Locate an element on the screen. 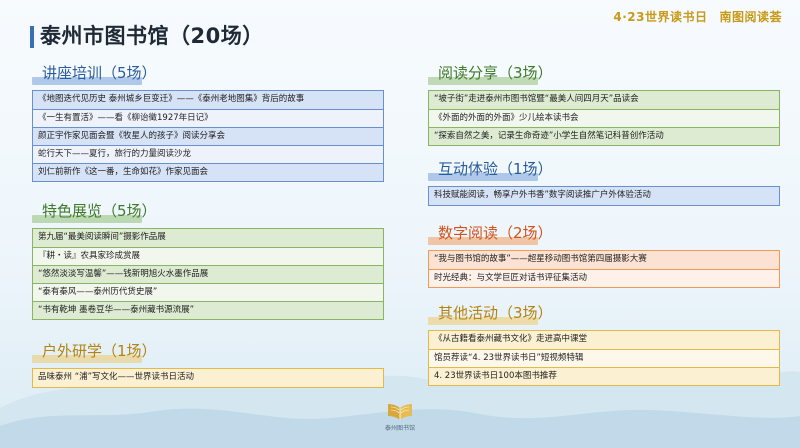  list-item: “泰有秦风——泰州历代货史展” is located at coordinates (208, 292).